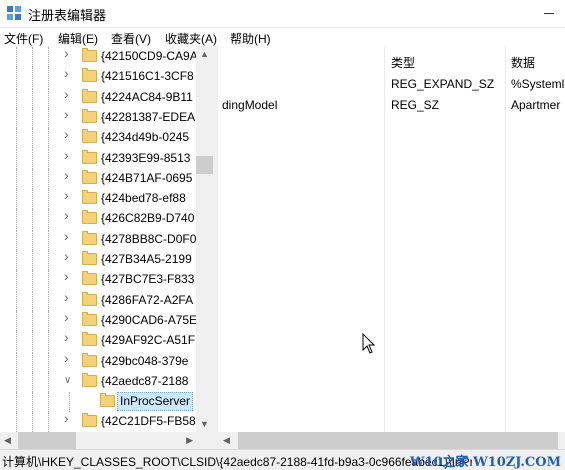 The width and height of the screenshot is (565, 470). Describe the element at coordinates (98, 97) in the screenshot. I see `tree-node: › {4224AC84-9B11` at that location.